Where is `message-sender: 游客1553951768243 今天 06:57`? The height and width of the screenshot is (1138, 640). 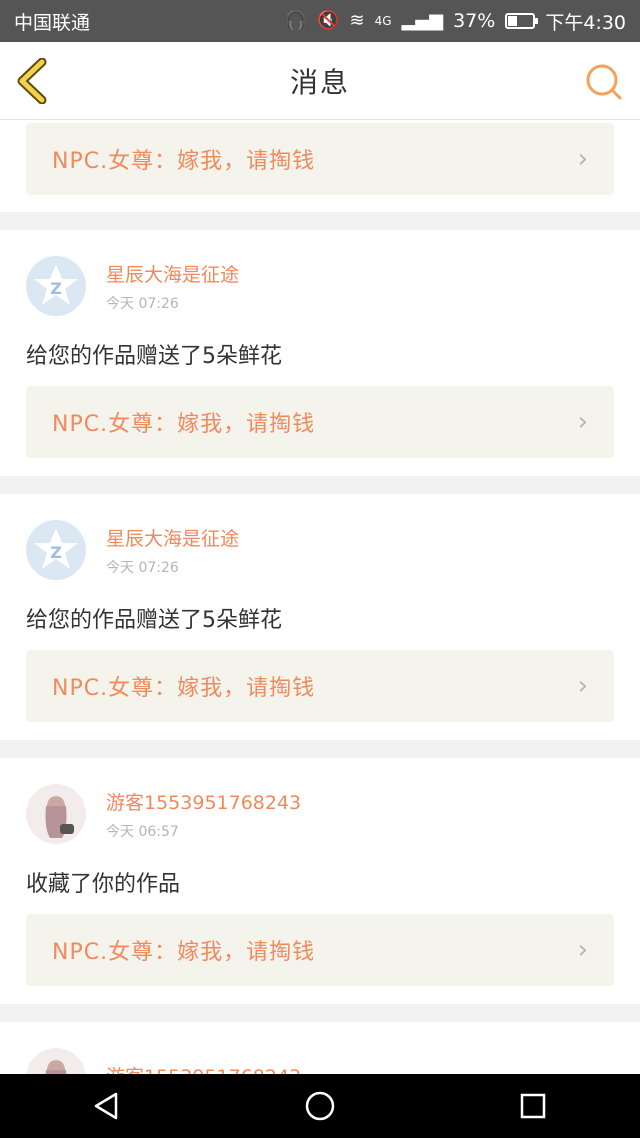 message-sender: 游客1553951768243 今天 06:57 is located at coordinates (163, 814).